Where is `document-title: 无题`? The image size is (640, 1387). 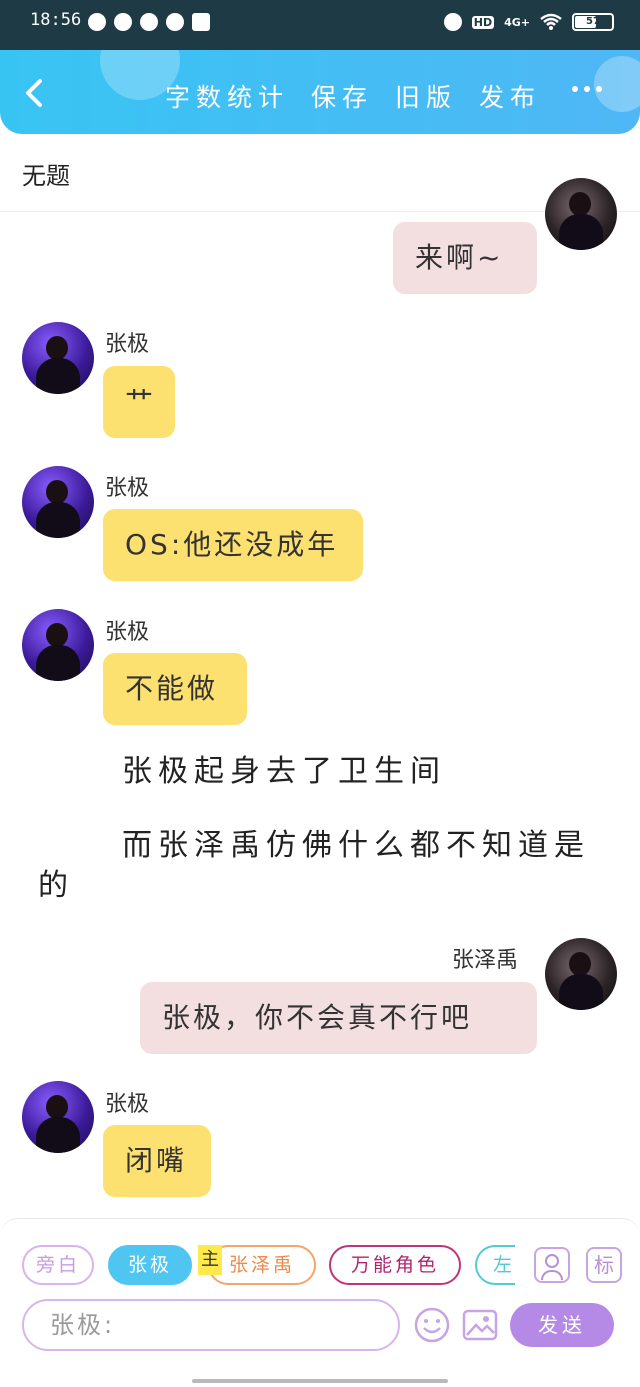 document-title: 无题 is located at coordinates (46, 173).